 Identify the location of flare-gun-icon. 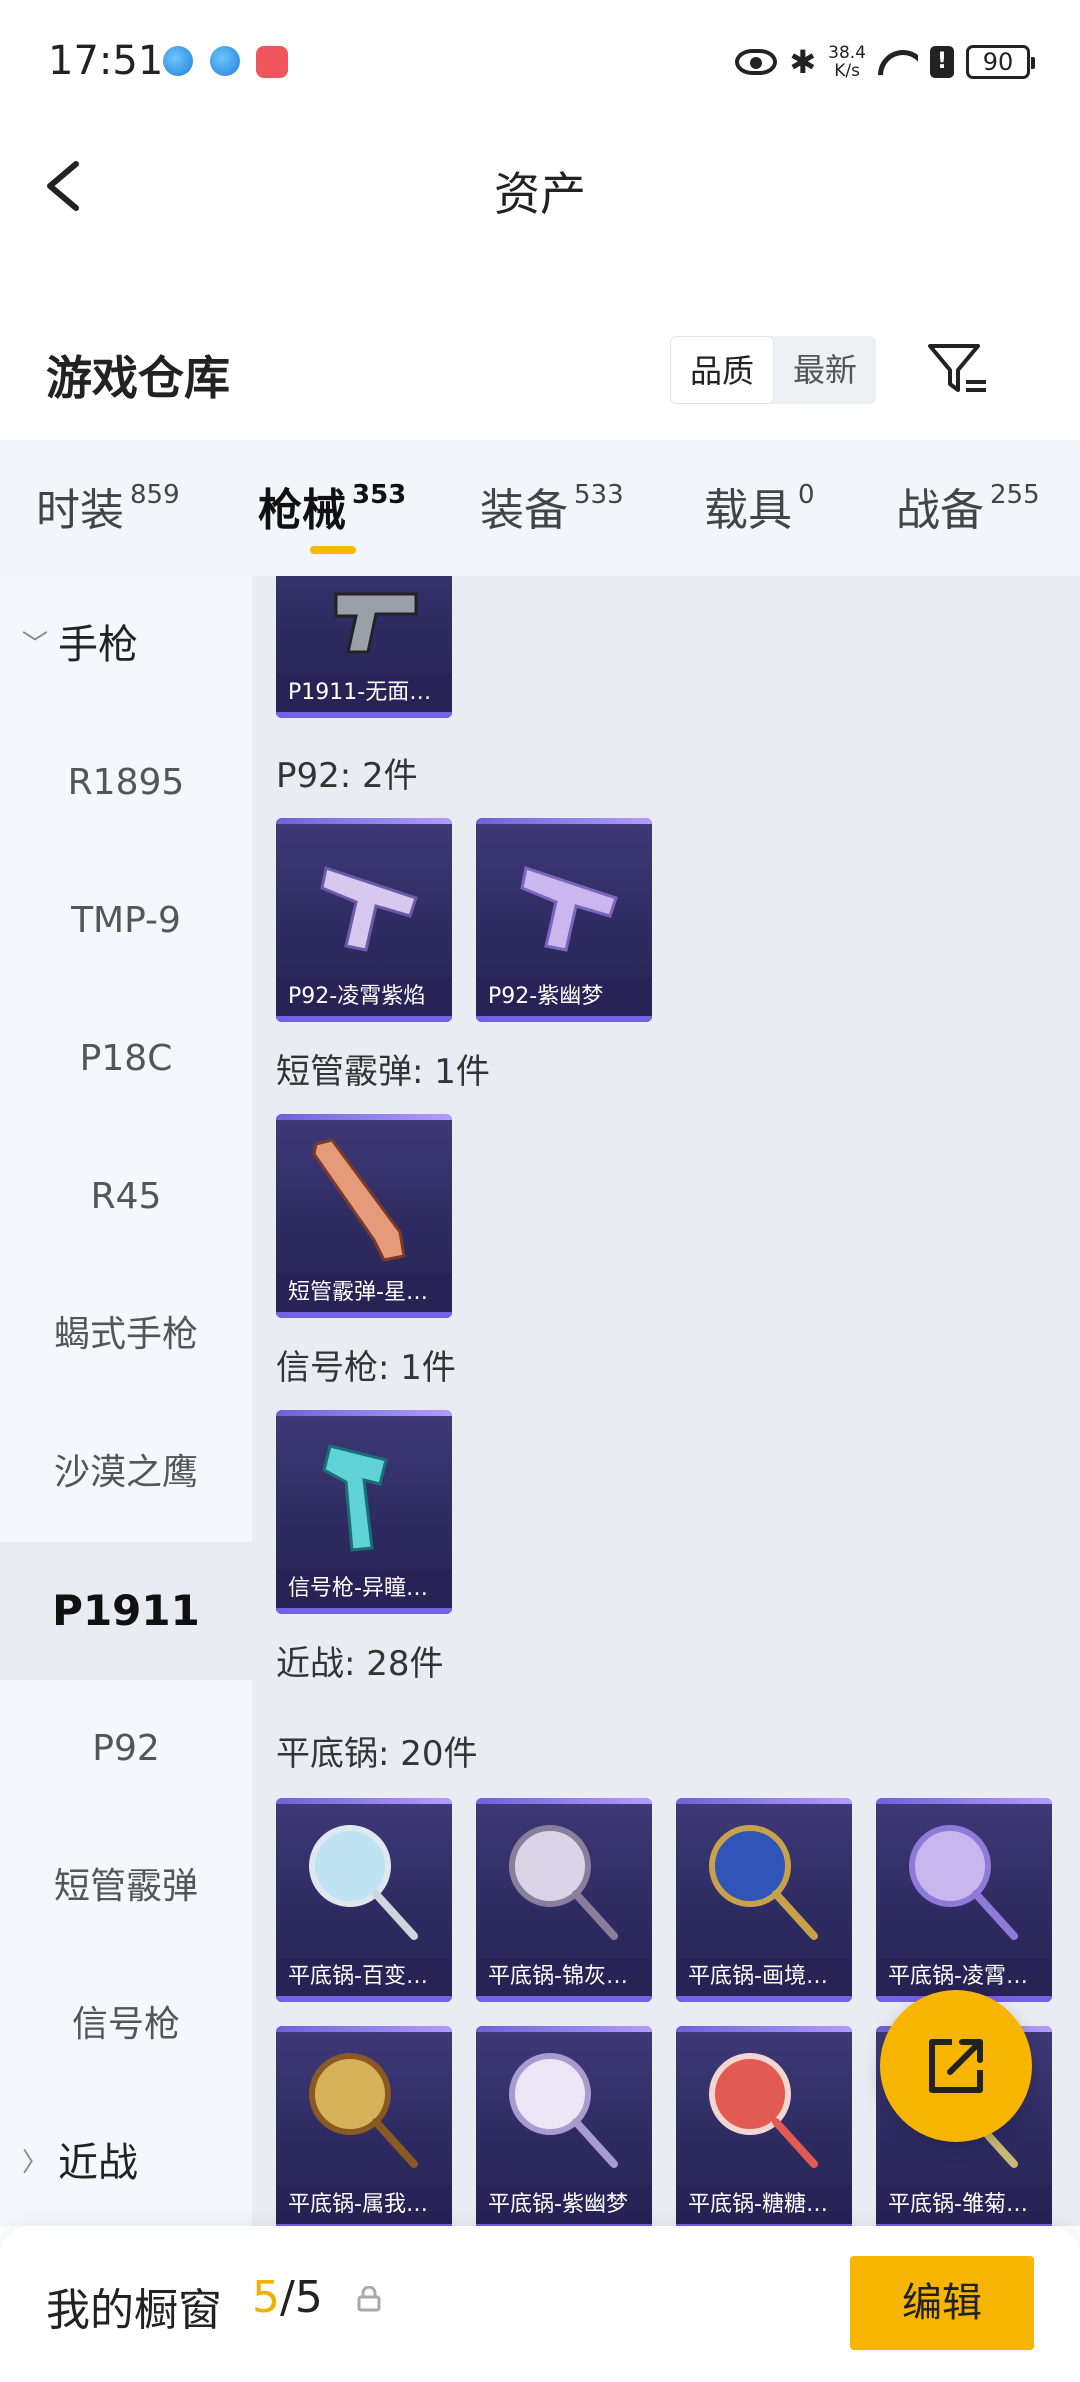
(355, 1498).